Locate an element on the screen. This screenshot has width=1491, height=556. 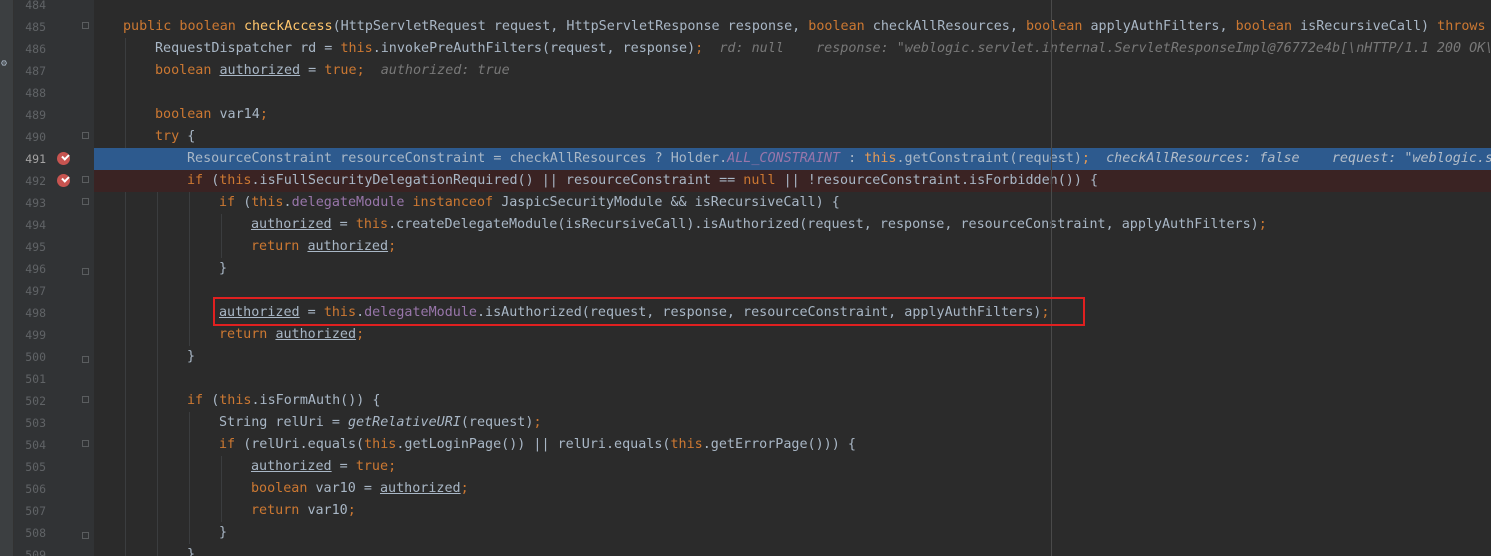
gutter-line: 507 is located at coordinates (54, 511).